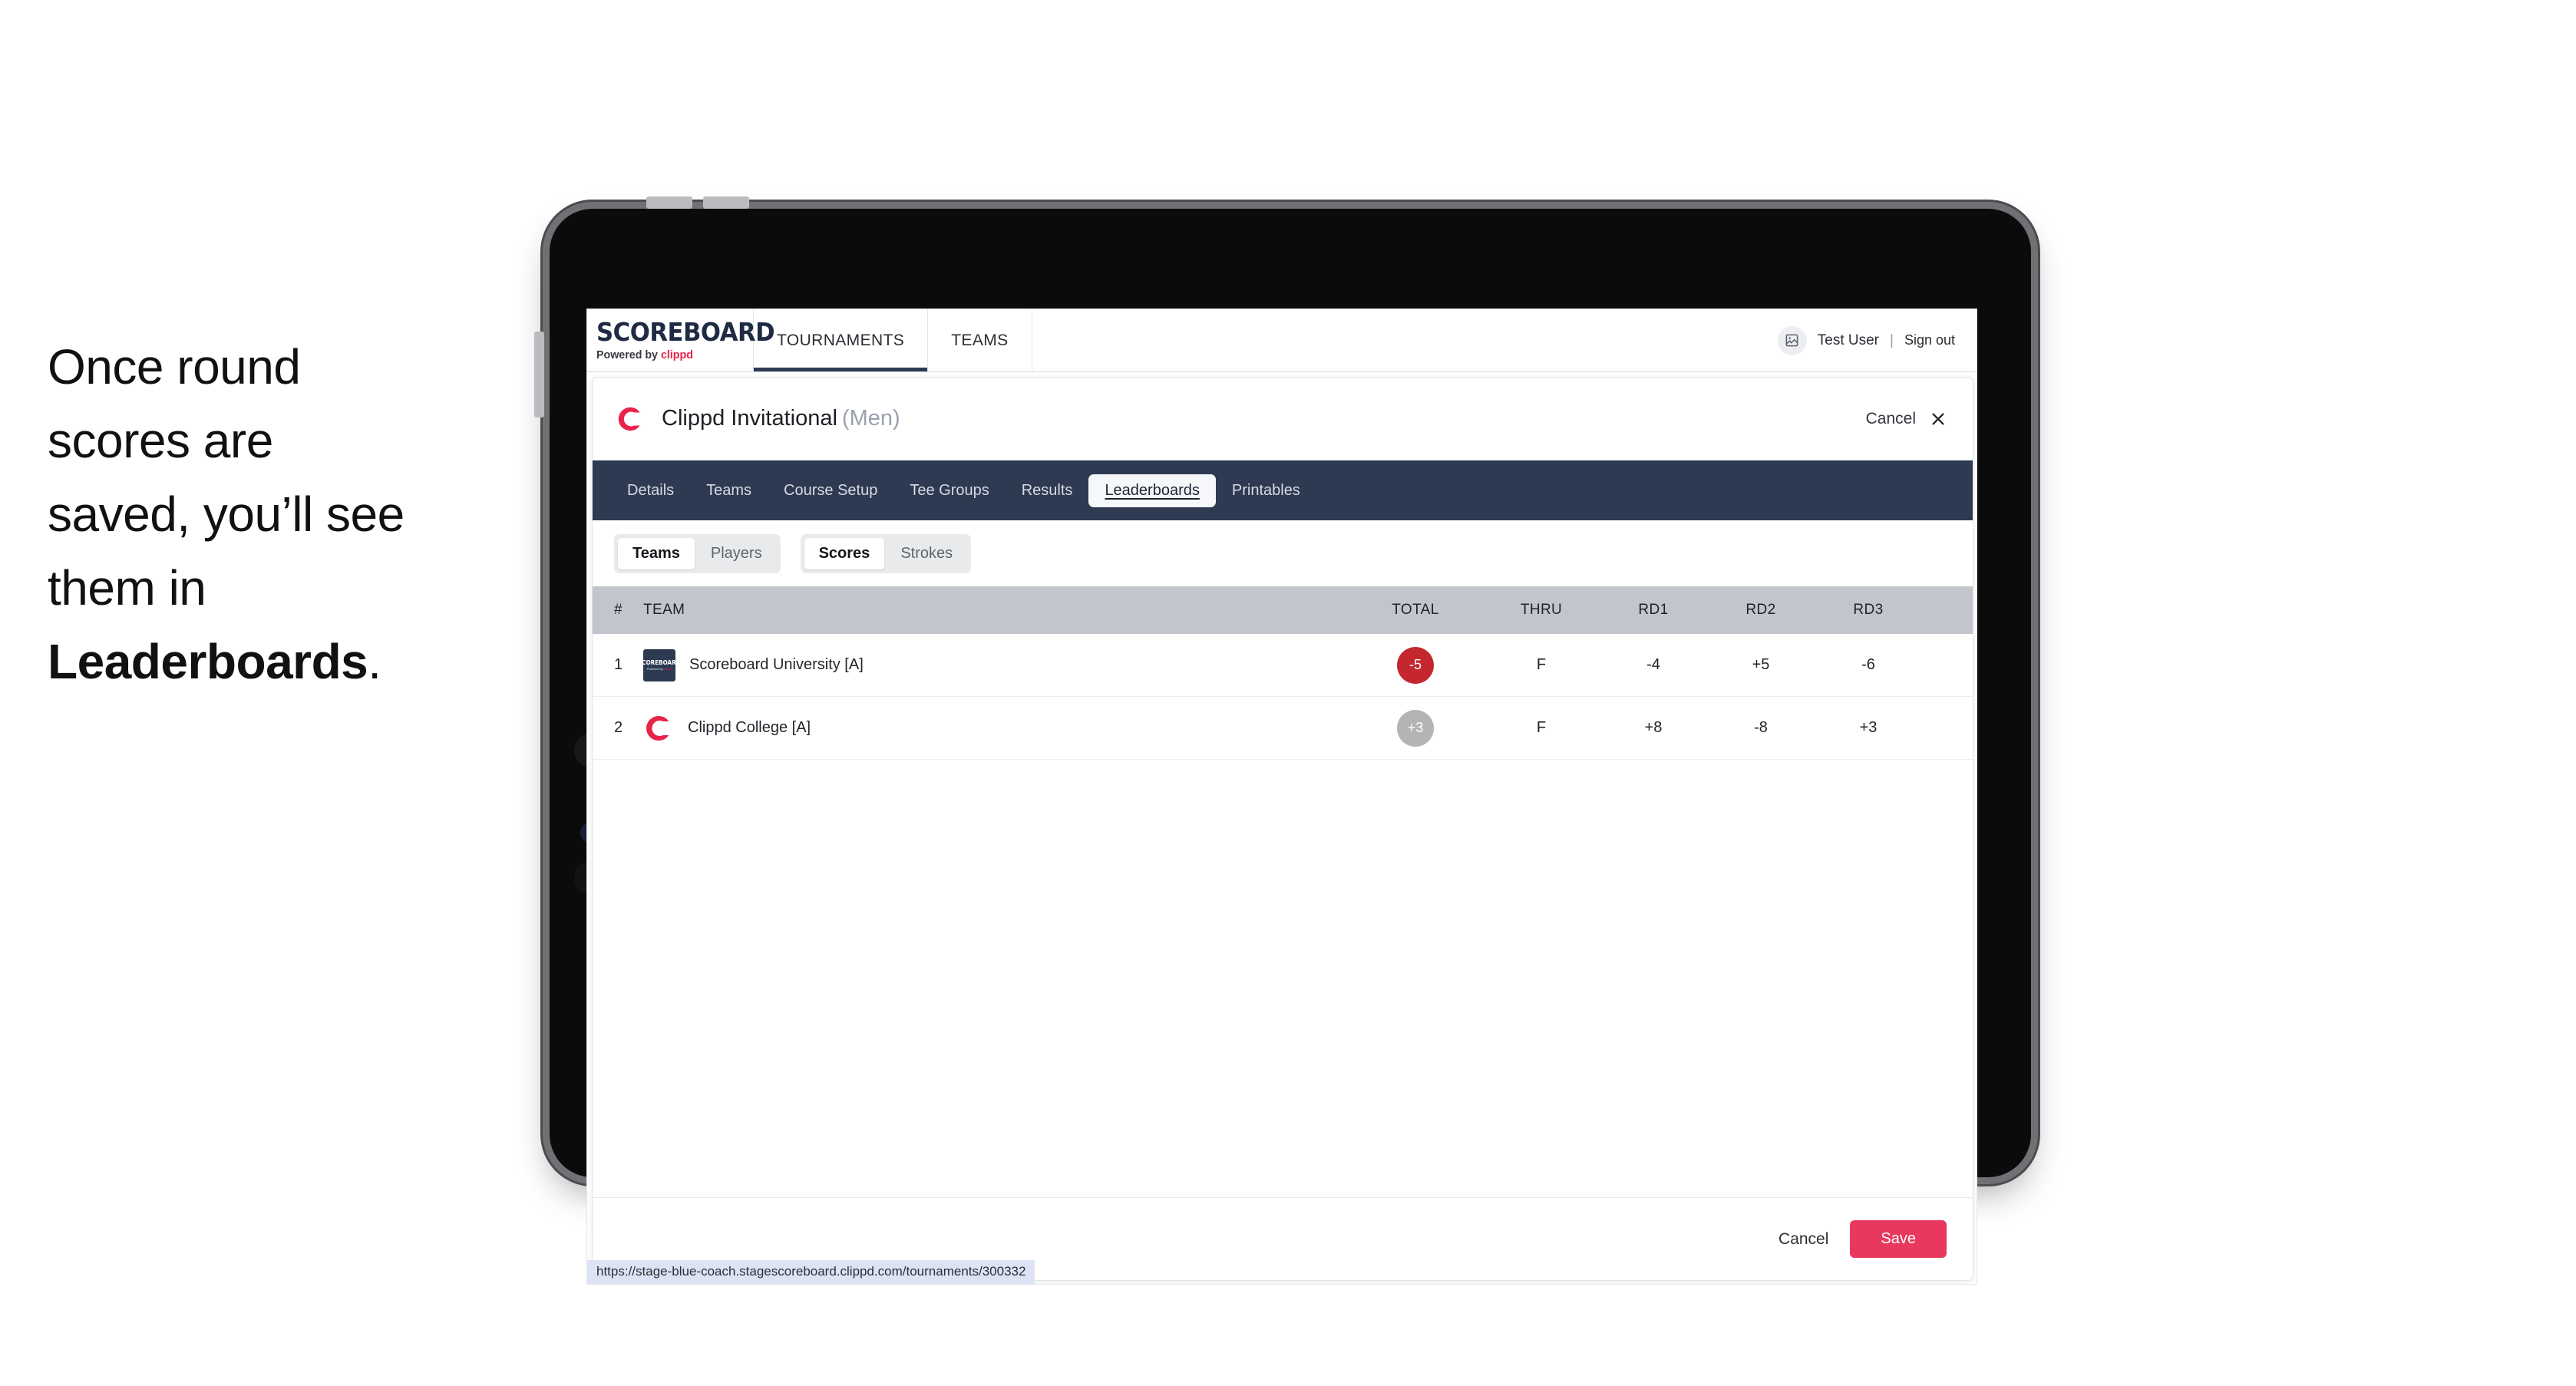  What do you see at coordinates (669, 203) in the screenshot?
I see `volume-up-button` at bounding box center [669, 203].